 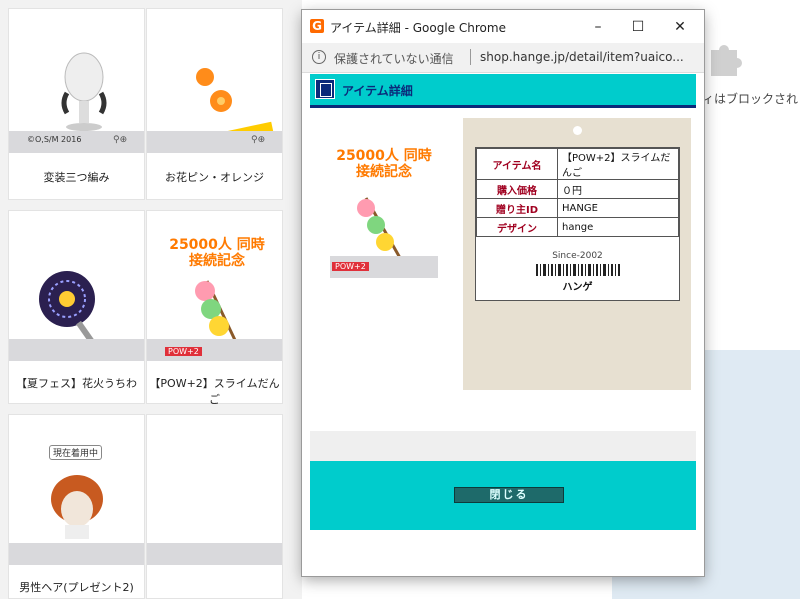 I want to click on row-value: 【POW+2】スライムだんご, so click(x=618, y=164).